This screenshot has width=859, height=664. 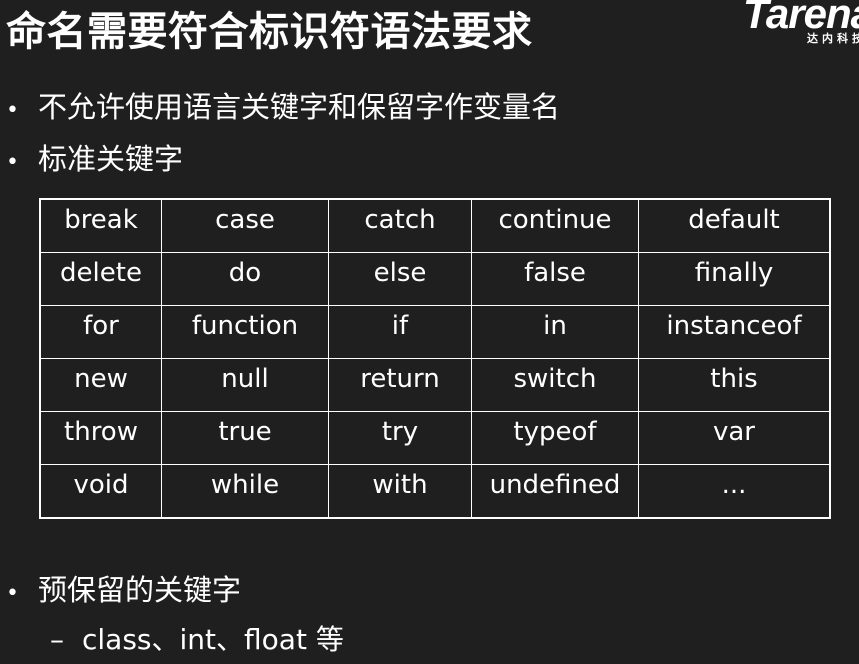 What do you see at coordinates (245, 332) in the screenshot?
I see `table-cell: function` at bounding box center [245, 332].